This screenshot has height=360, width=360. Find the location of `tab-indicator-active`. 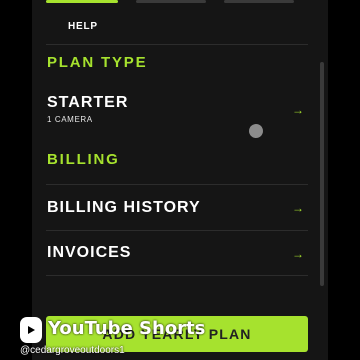

tab-indicator-active is located at coordinates (82, 1).